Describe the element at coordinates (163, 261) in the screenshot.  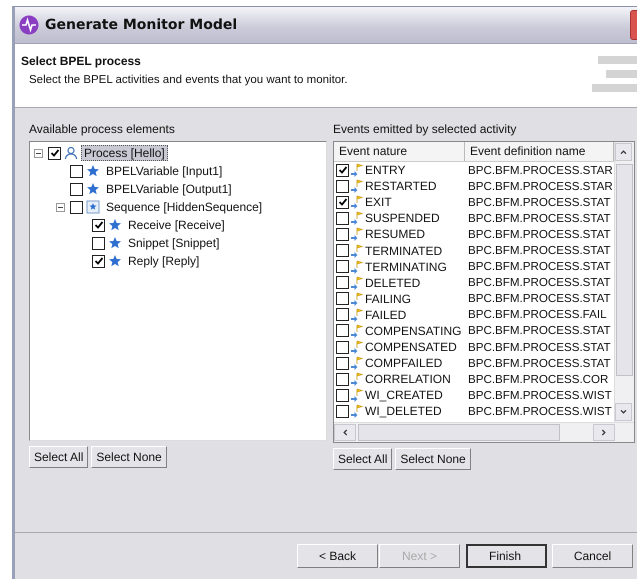
I see `tree-item: Reply [Reply]` at that location.